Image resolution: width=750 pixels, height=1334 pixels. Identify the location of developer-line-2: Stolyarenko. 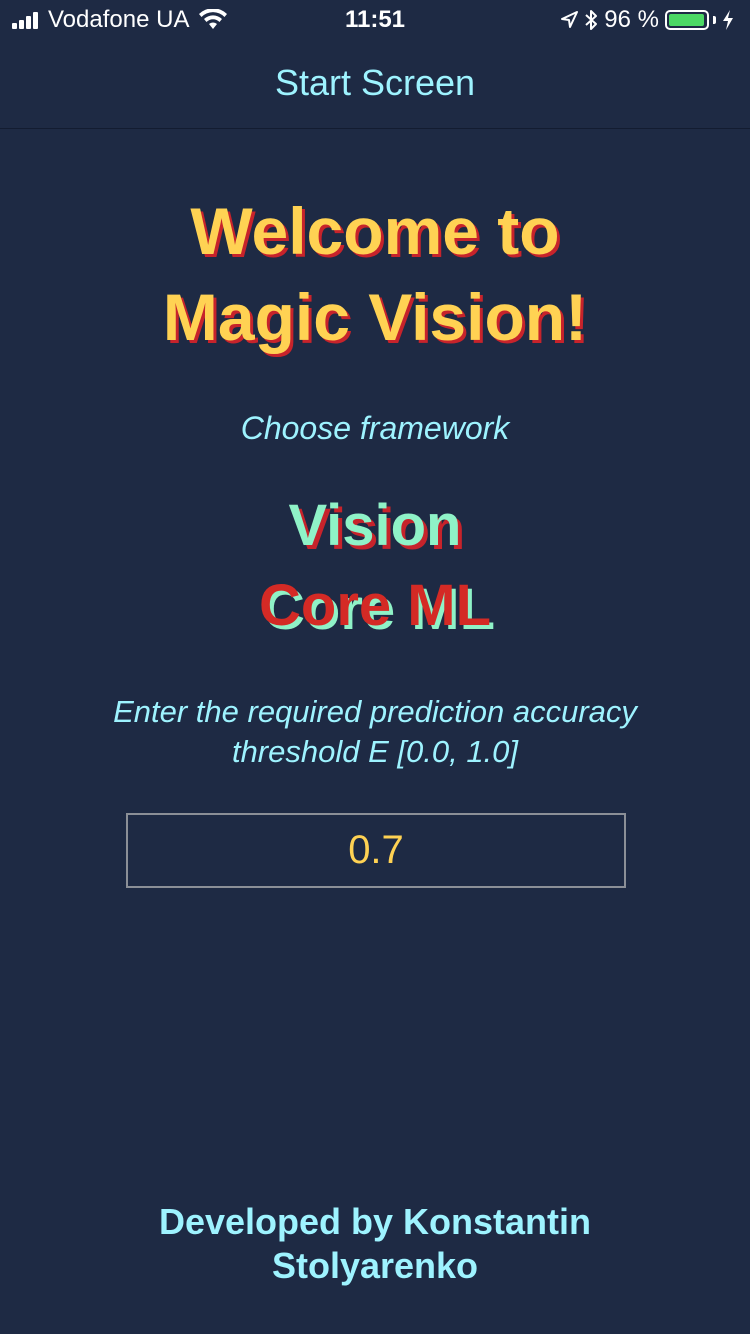
(375, 1265).